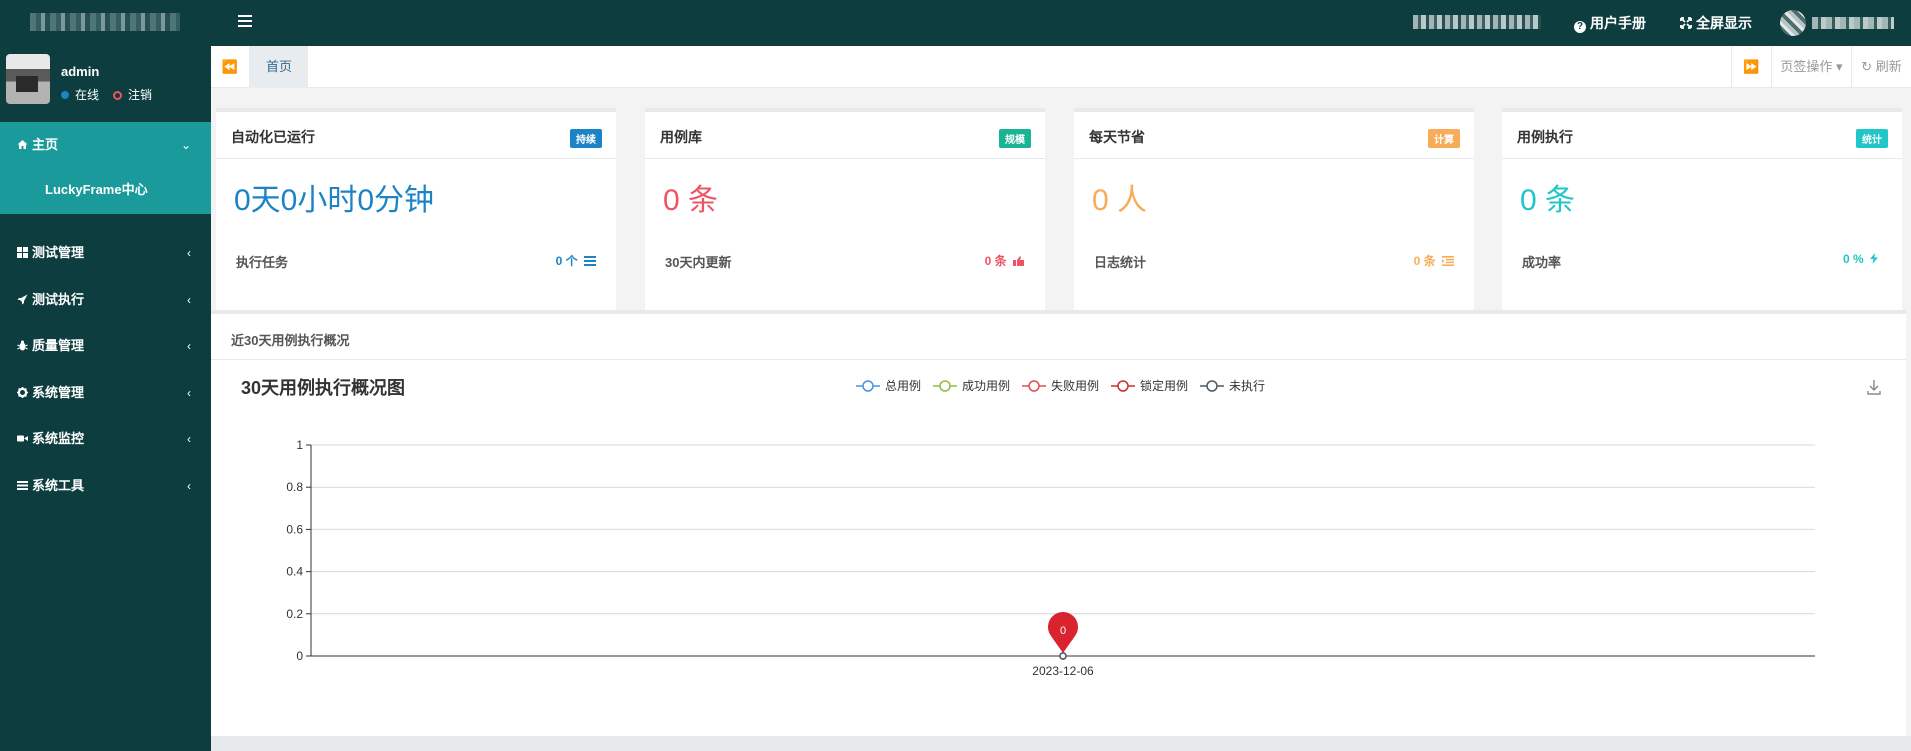 The height and width of the screenshot is (751, 1911). Describe the element at coordinates (105, 190) in the screenshot. I see `sidebar-subitem-luckyframe-center: LuckyFrame中心` at that location.